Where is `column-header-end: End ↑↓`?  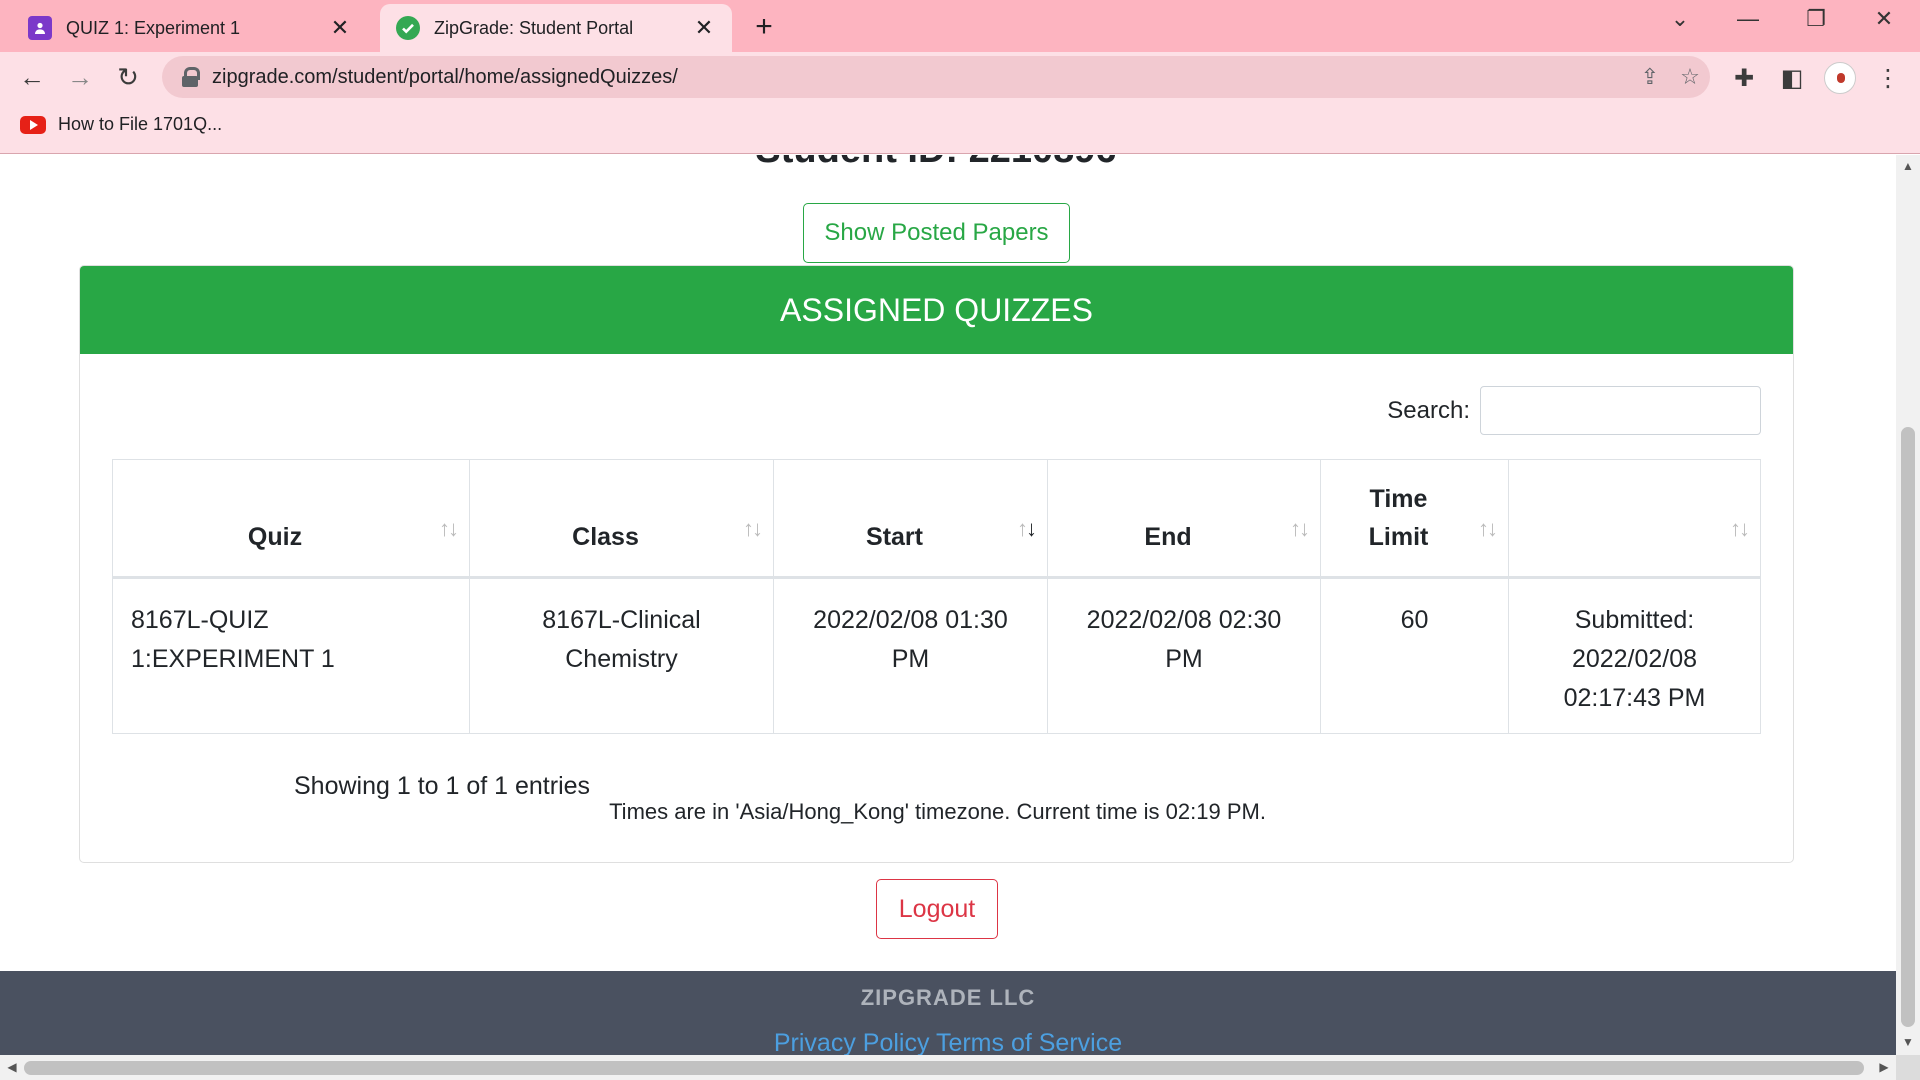 column-header-end: End ↑↓ is located at coordinates (1184, 519).